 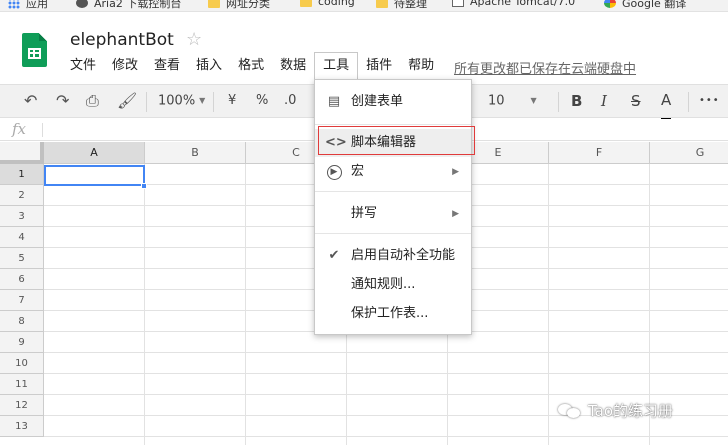 I want to click on percent-format-button: %, so click(x=262, y=101).